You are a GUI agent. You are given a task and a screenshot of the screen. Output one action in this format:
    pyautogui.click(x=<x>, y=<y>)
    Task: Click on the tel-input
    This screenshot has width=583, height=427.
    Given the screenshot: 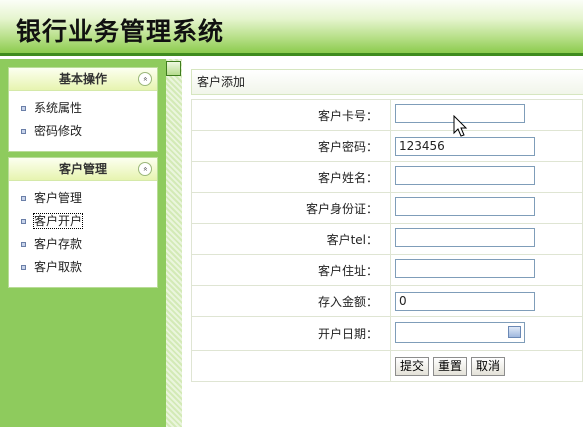 What is the action you would take?
    pyautogui.click(x=465, y=237)
    